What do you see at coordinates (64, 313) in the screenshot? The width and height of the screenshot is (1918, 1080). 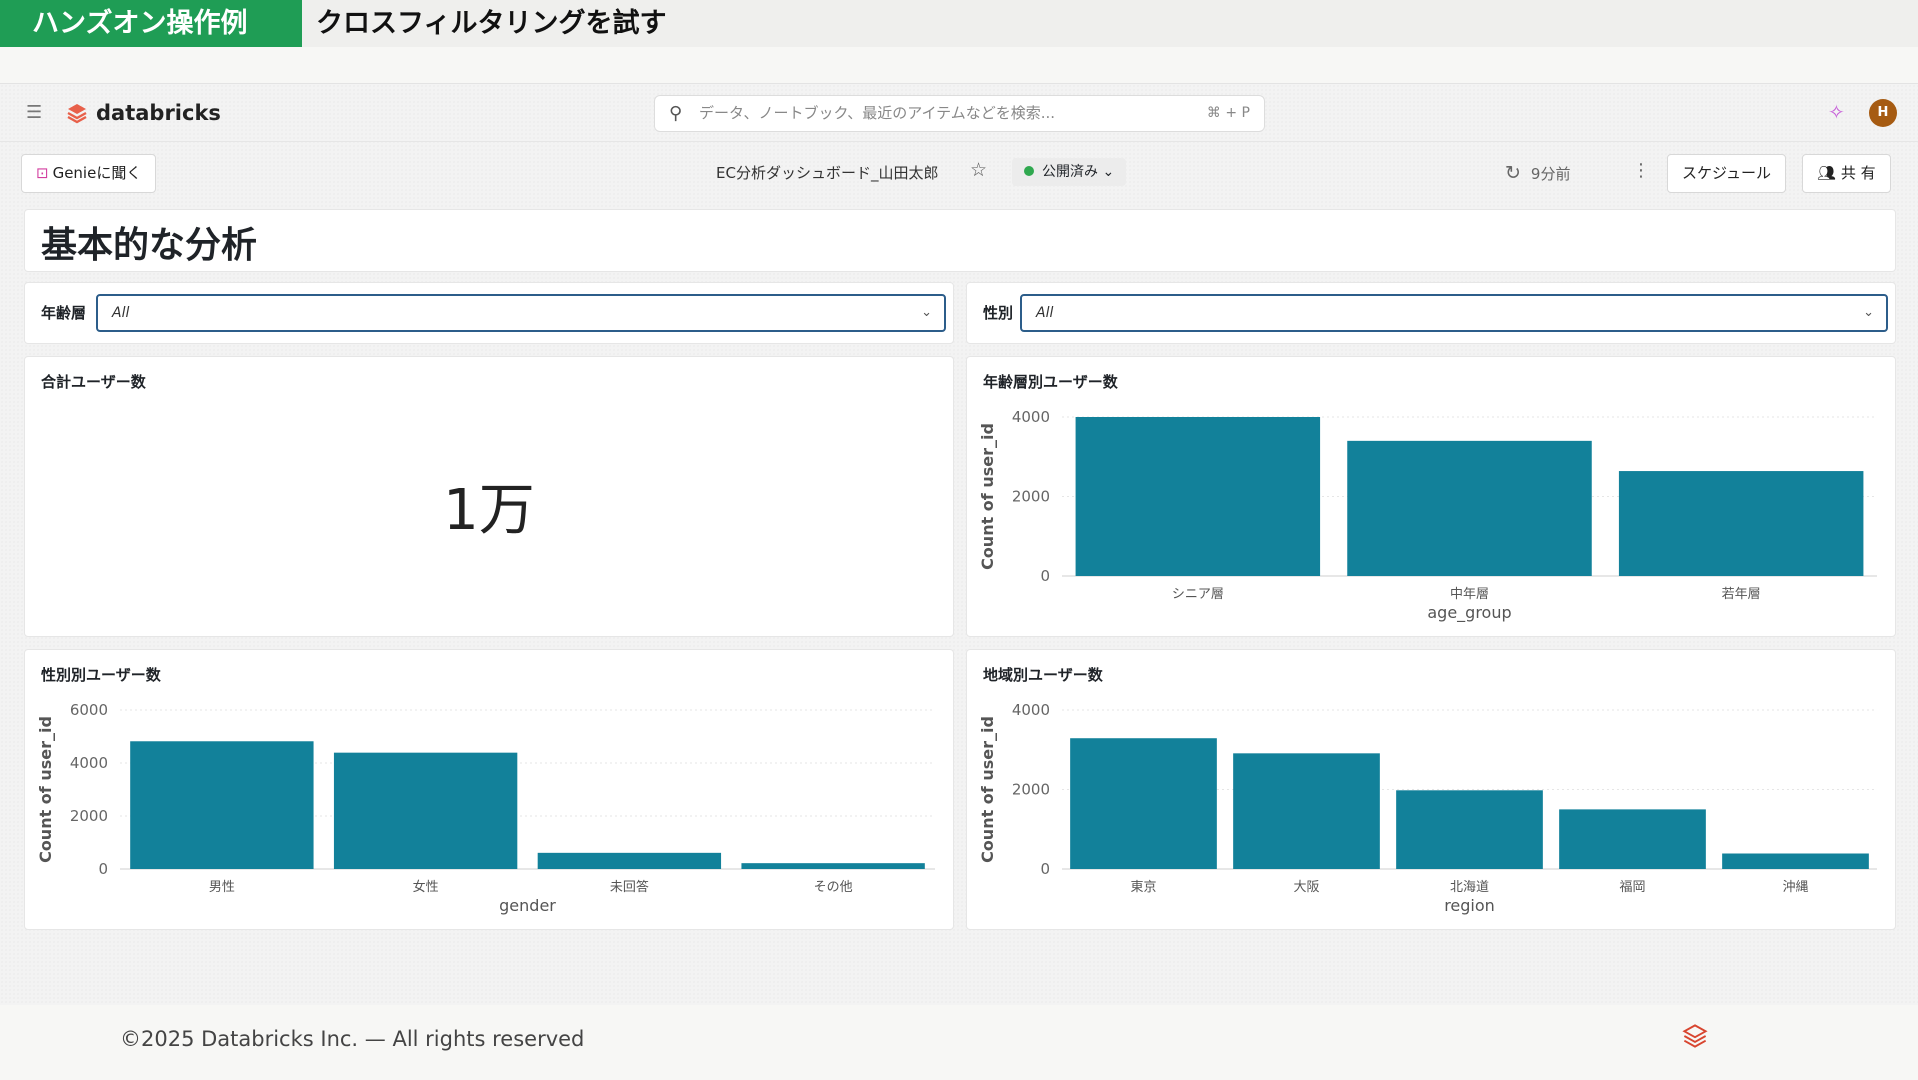 I see `filter-label: 年齢層` at bounding box center [64, 313].